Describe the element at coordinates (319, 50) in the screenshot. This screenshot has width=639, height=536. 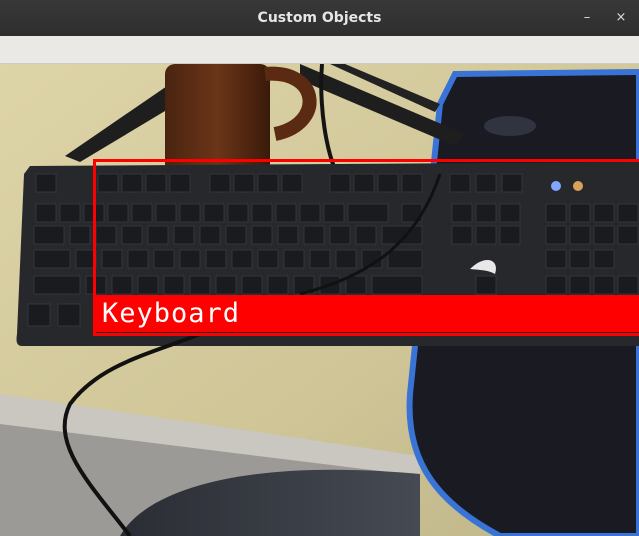
I see `toolbar` at that location.